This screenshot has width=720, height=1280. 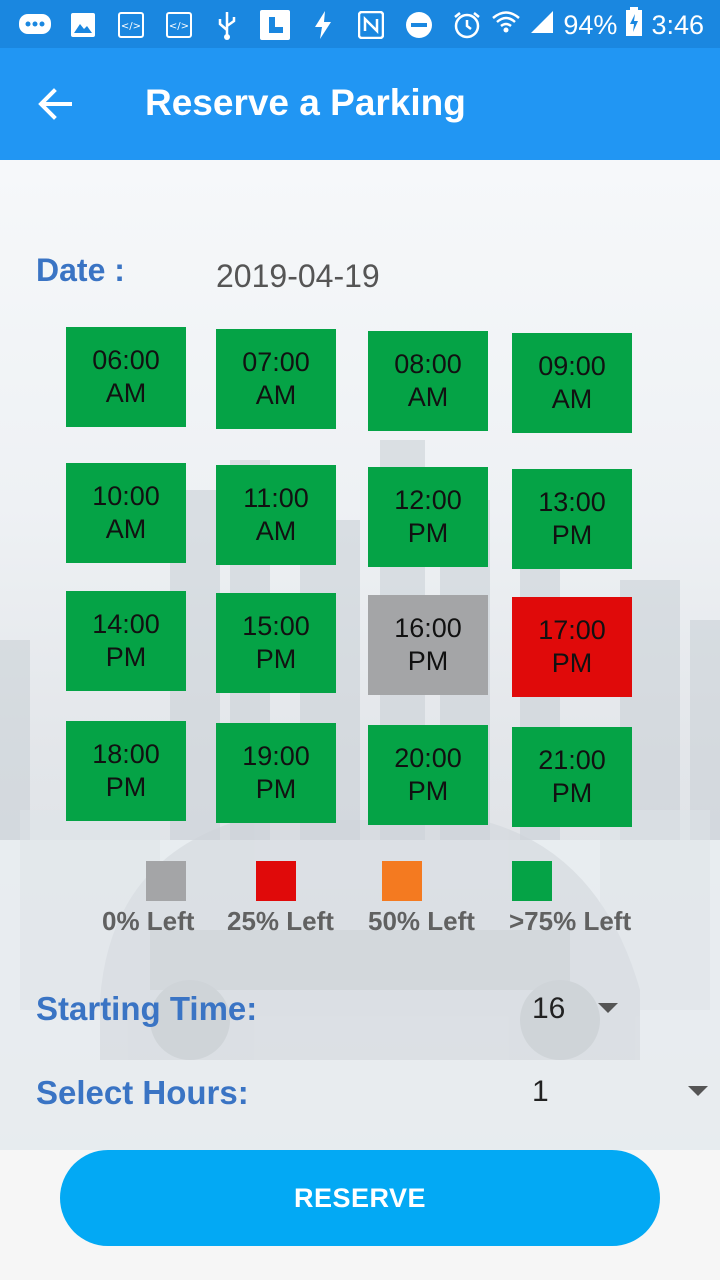 I want to click on time-slot-1300: 13:00 PM, so click(x=572, y=519).